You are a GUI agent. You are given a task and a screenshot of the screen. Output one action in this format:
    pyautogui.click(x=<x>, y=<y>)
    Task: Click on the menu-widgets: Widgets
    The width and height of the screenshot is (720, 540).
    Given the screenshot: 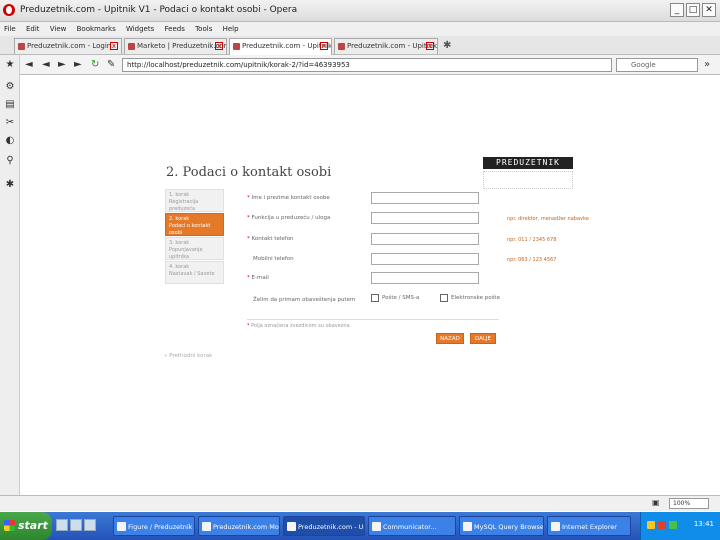 What is the action you would take?
    pyautogui.click(x=140, y=29)
    